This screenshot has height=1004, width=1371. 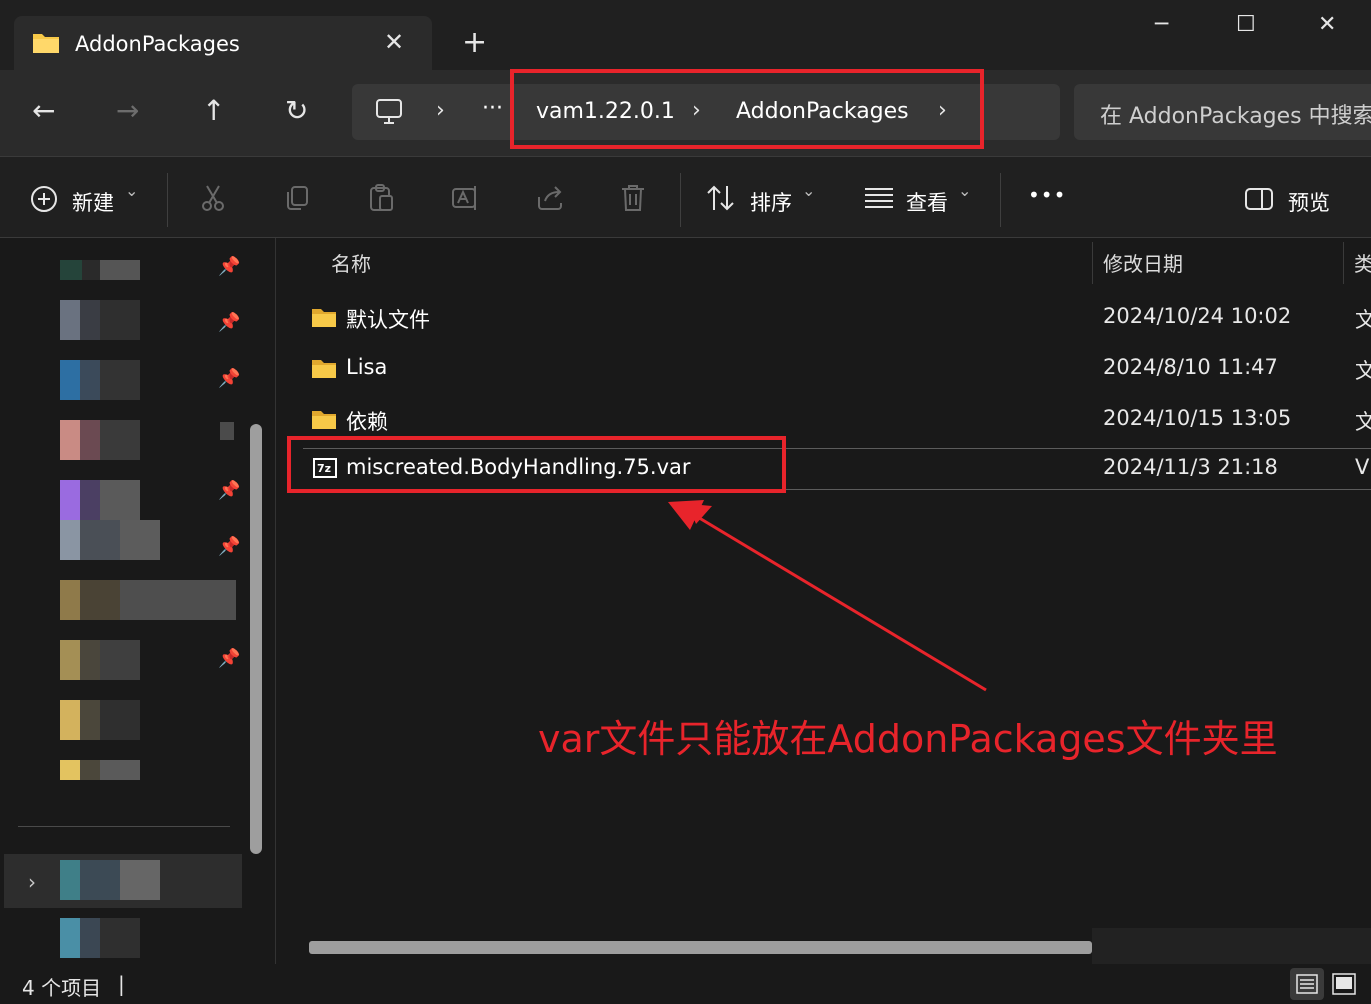 I want to click on up-button: ↑, so click(x=213, y=111).